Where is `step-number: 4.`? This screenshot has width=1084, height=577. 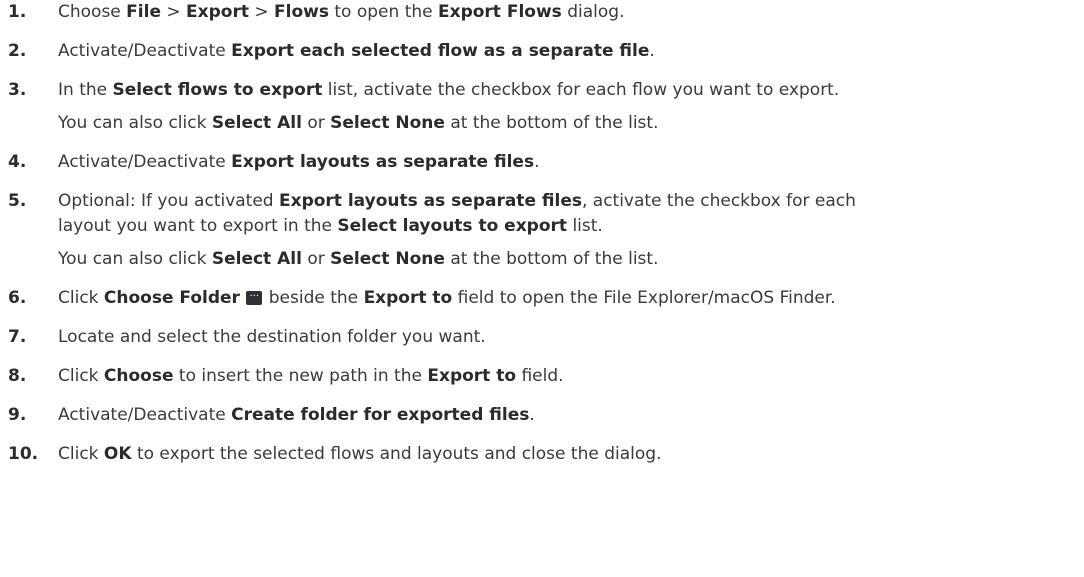 step-number: 4. is located at coordinates (17, 162).